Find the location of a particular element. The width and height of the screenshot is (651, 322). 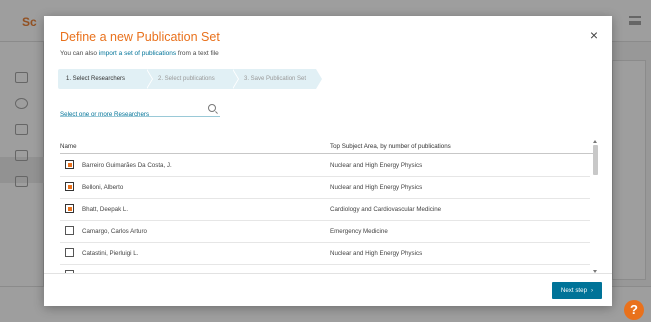

subject-area: Emergency Medicine is located at coordinates (359, 231).